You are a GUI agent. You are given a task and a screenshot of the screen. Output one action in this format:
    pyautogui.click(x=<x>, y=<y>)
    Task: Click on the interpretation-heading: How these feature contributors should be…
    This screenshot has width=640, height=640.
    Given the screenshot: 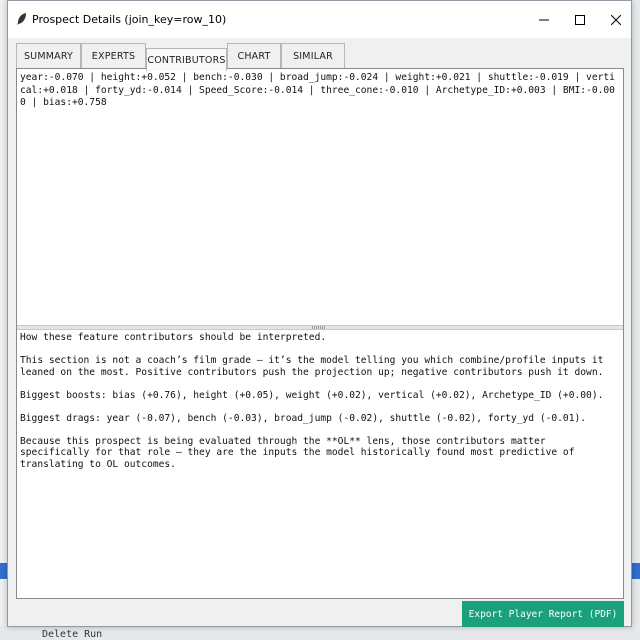 What is the action you would take?
    pyautogui.click(x=173, y=337)
    